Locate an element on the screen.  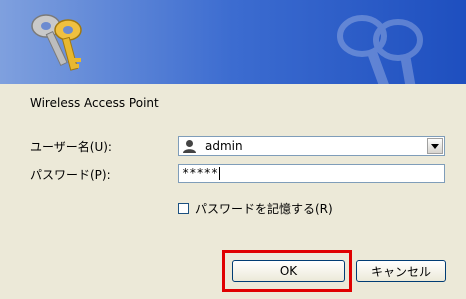
remember-password-option: パスワードを記憶する(R) is located at coordinates (255, 208).